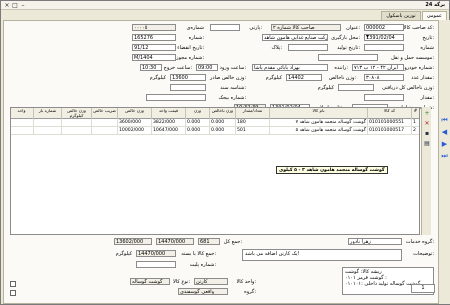  I want to click on close-icon: ×, so click(7, 5).